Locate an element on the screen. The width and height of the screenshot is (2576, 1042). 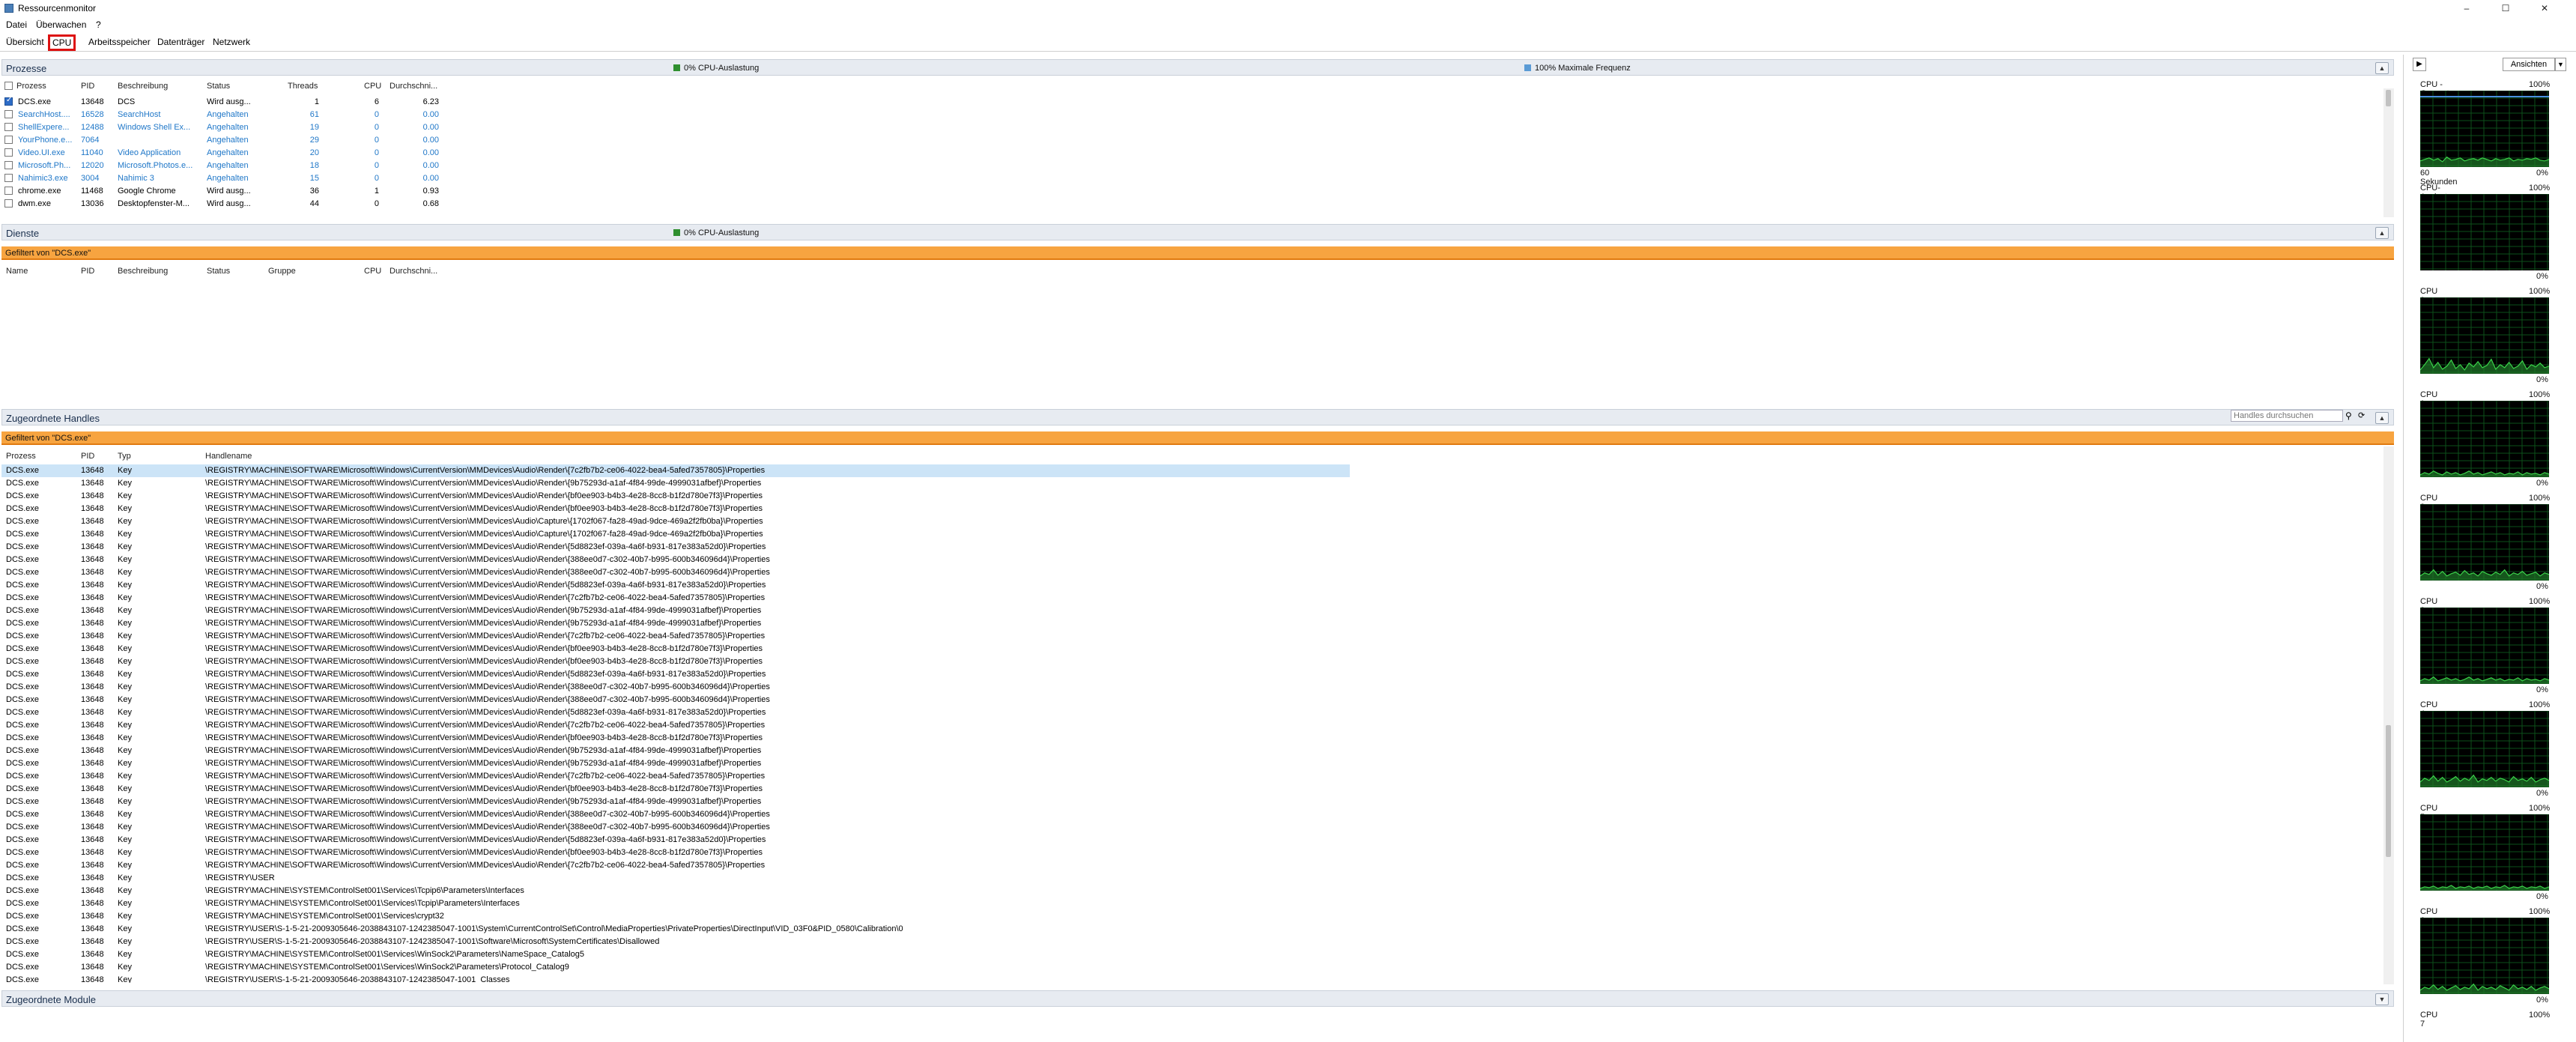
col-service-pid: PID is located at coordinates (87, 271).